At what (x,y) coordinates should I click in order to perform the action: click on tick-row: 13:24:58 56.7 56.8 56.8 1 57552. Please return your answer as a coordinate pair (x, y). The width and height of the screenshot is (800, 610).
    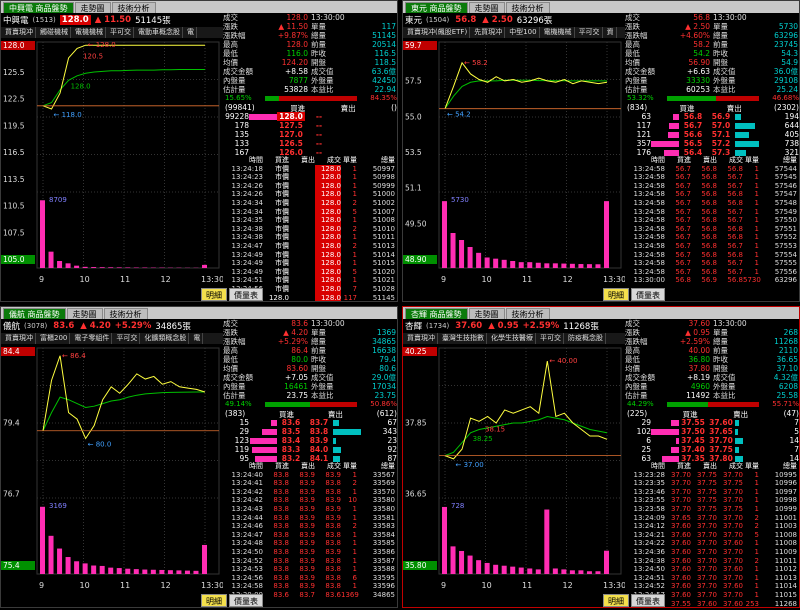
    Looking at the image, I should click on (712, 237).